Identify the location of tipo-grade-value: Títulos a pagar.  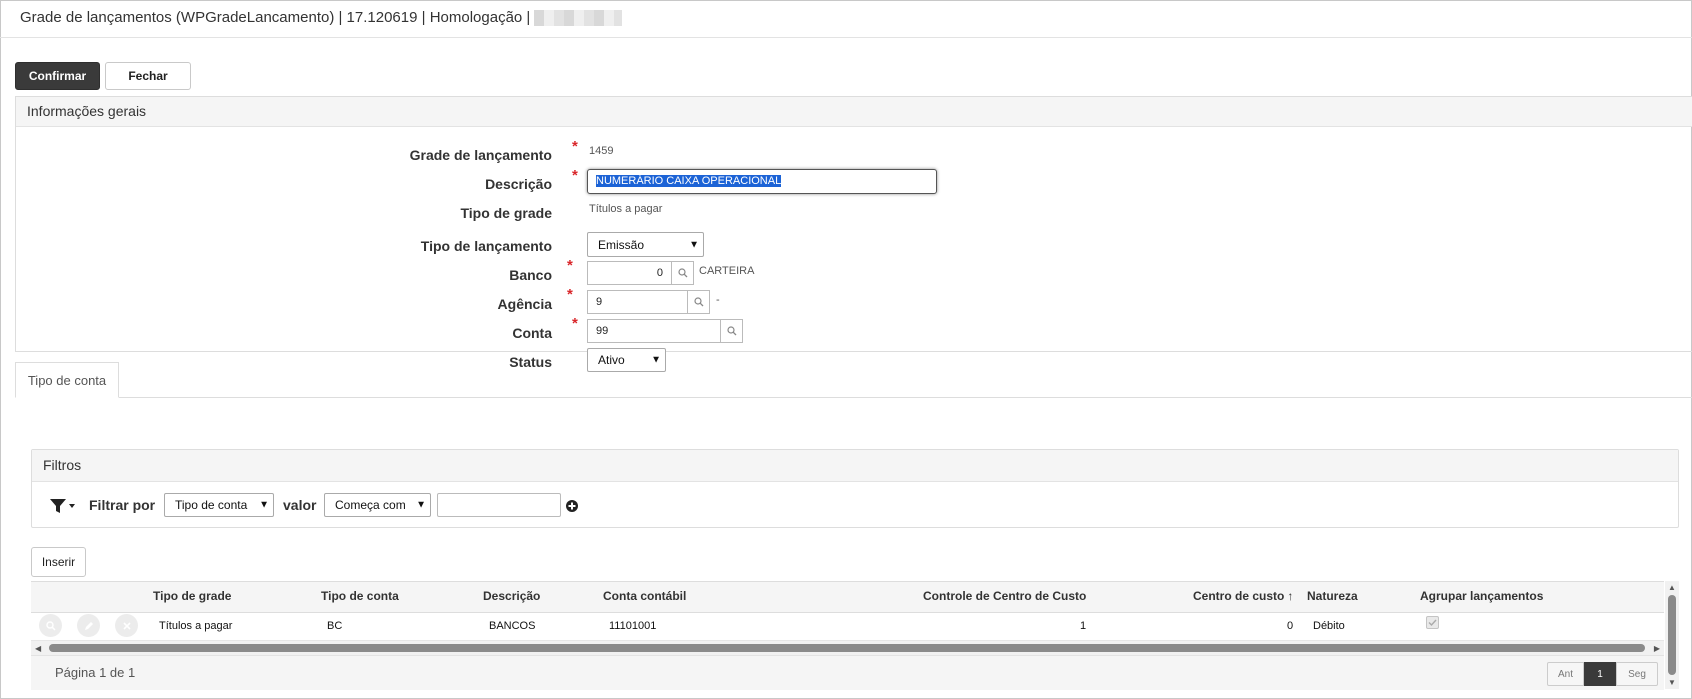
(626, 209).